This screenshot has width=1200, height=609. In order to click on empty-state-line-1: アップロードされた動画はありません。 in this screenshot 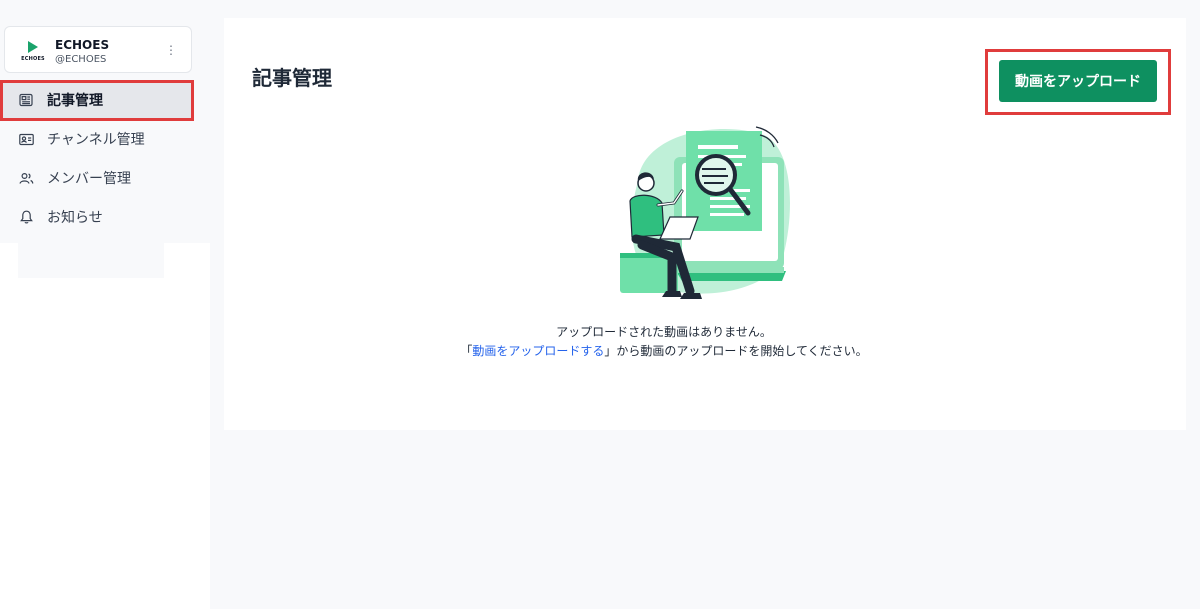, I will do `click(664, 332)`.